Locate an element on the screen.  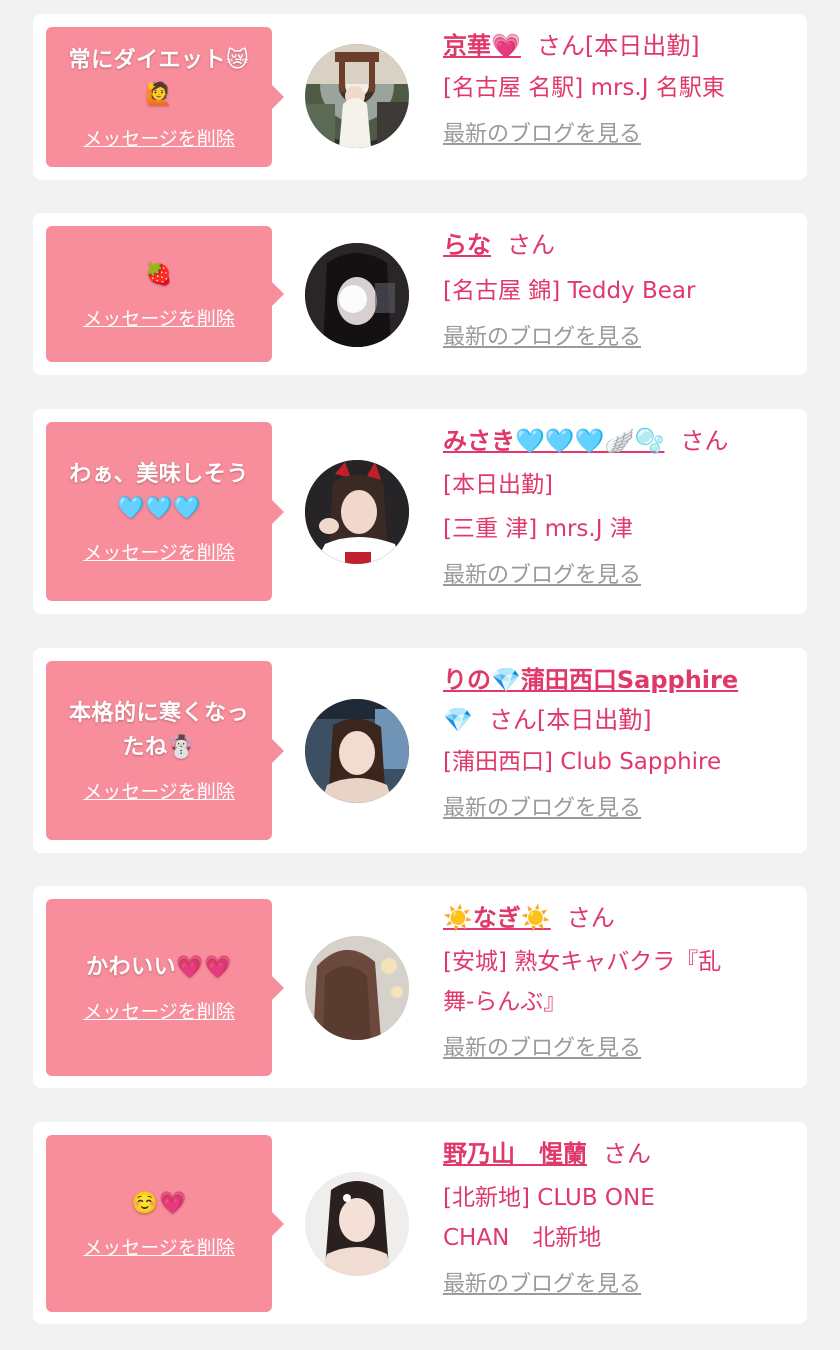
member-name-link: りの💎蒲田西口Sapphire is located at coordinates (590, 680).